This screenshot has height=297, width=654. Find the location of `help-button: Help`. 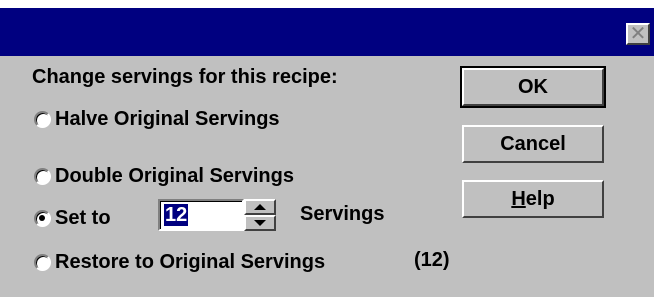

help-button: Help is located at coordinates (533, 199).